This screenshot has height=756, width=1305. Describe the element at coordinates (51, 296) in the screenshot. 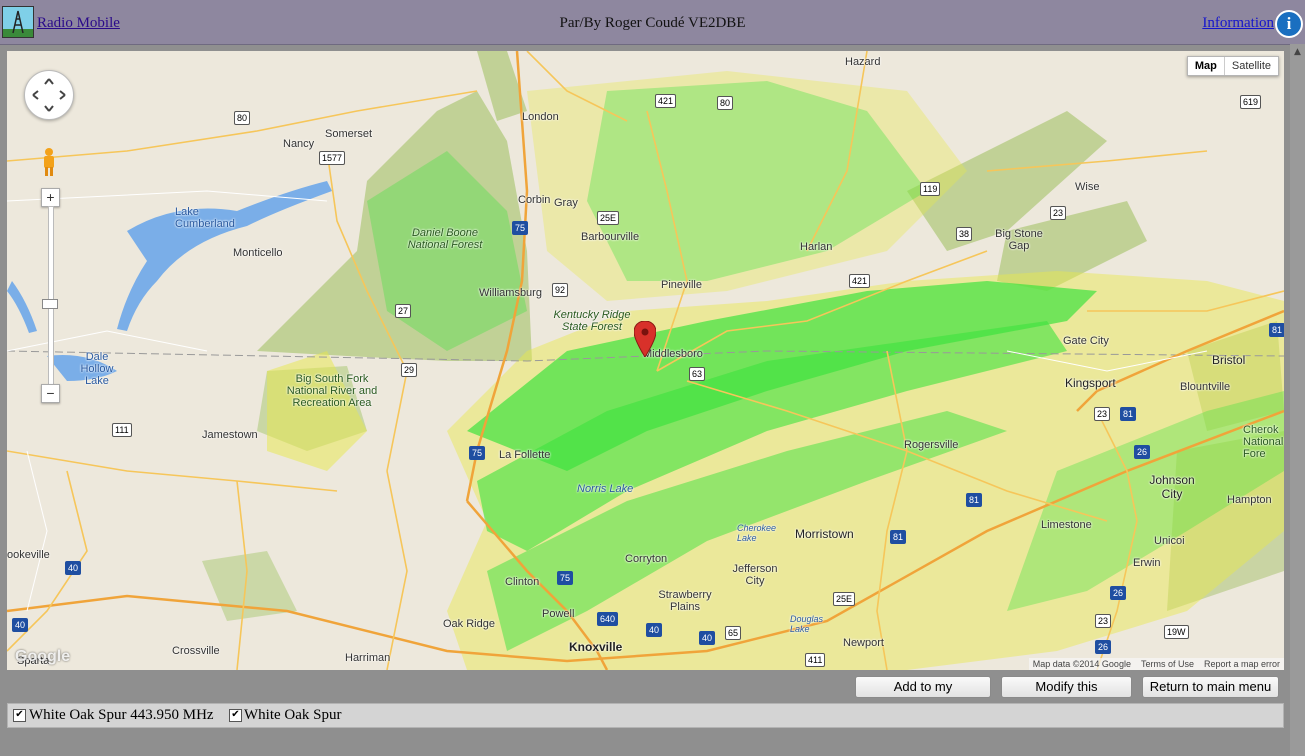

I see `zoom-slider-track` at that location.